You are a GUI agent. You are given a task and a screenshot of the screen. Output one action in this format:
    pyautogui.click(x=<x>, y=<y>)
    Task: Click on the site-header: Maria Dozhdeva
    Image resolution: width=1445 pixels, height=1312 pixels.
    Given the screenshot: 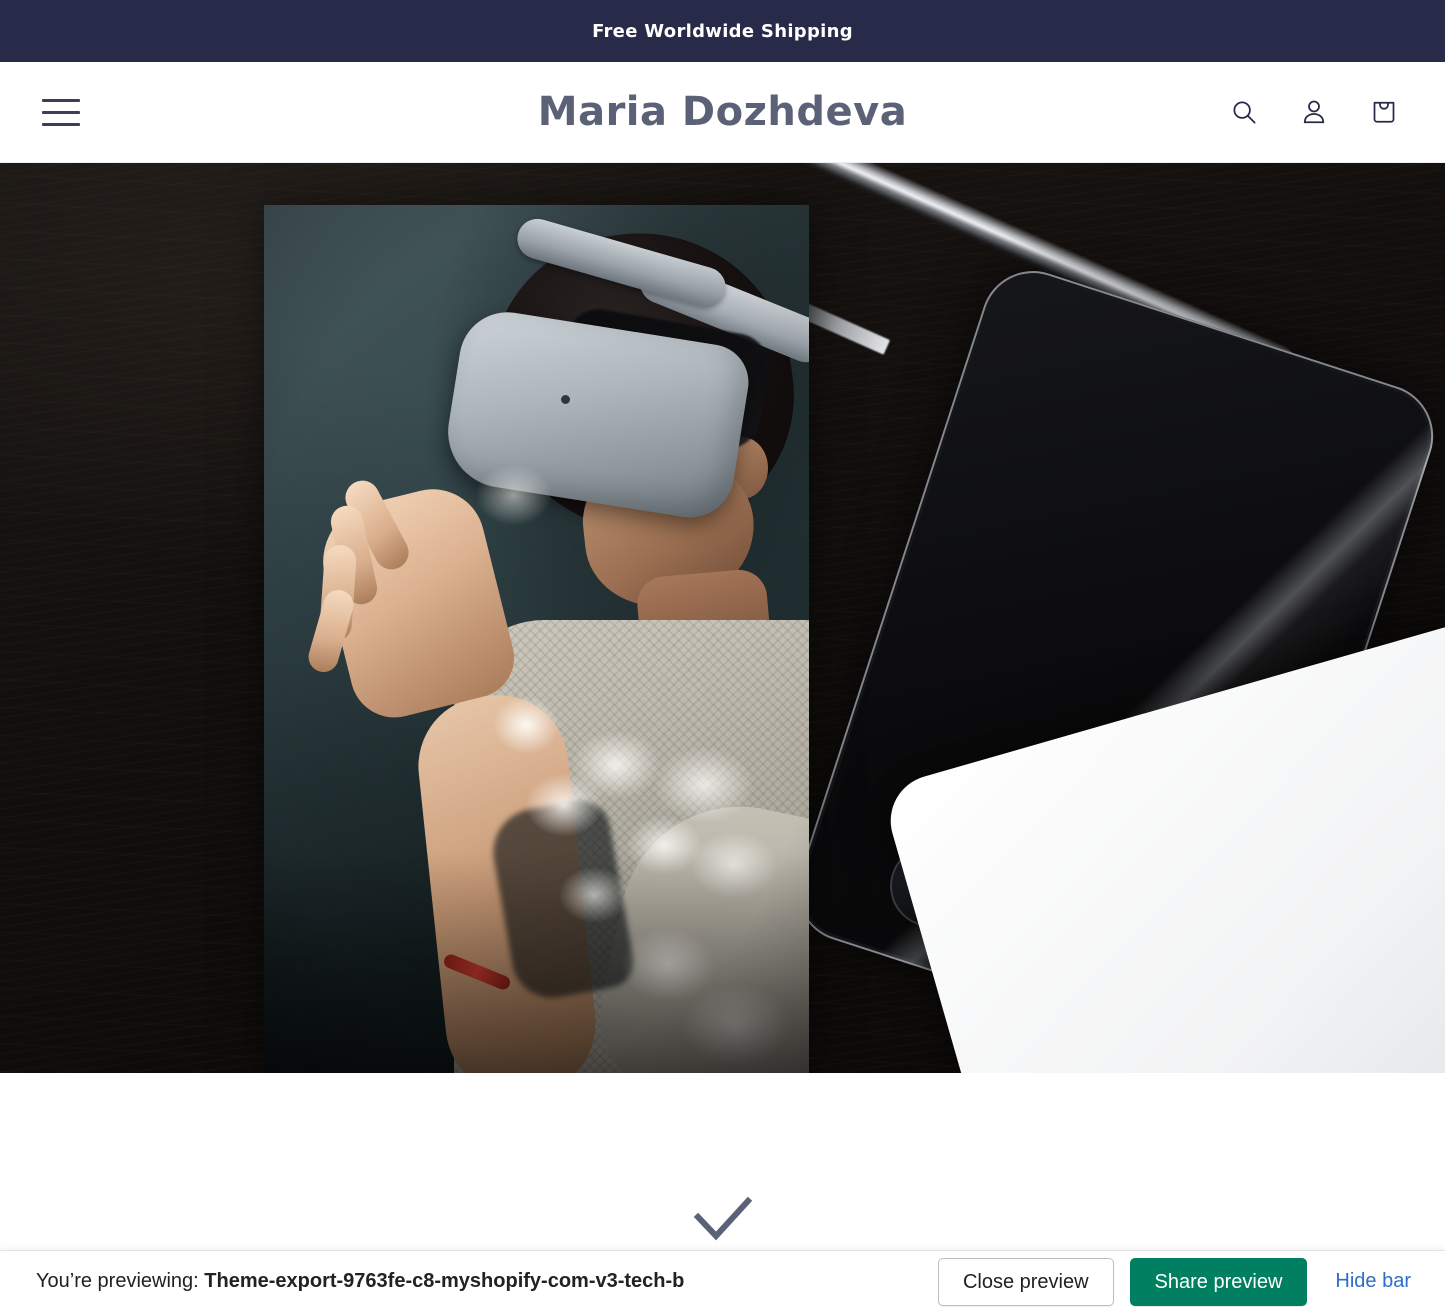 What is the action you would take?
    pyautogui.click(x=722, y=112)
    